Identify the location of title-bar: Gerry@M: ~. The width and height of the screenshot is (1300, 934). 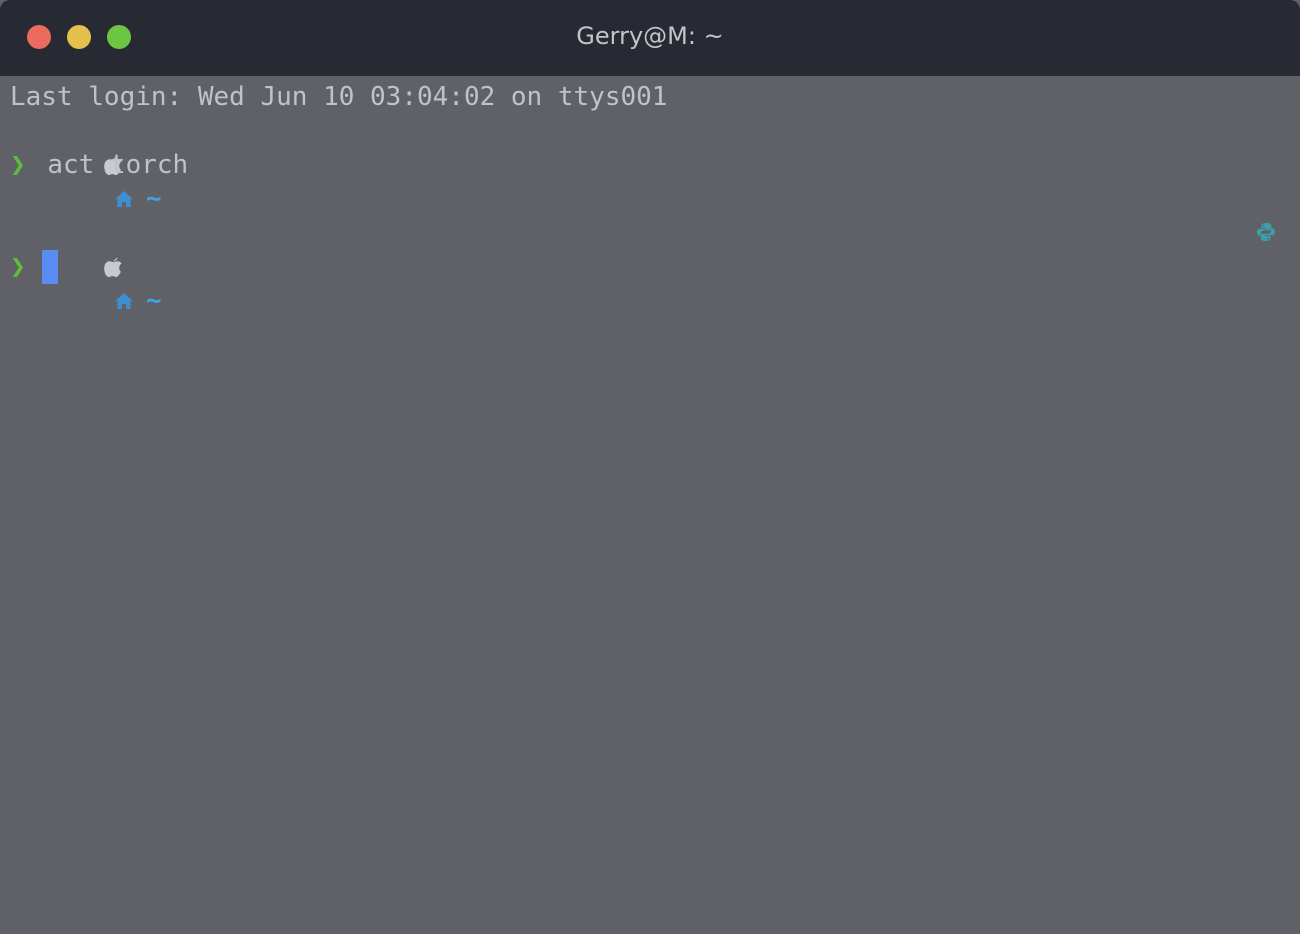
(650, 38).